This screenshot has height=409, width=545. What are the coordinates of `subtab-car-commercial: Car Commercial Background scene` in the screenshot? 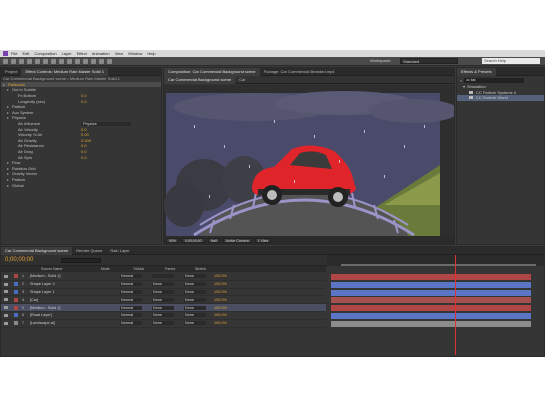 It's located at (200, 79).